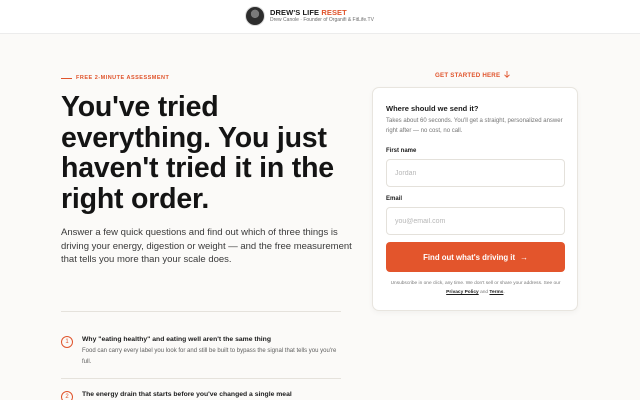 This screenshot has width=640, height=400. What do you see at coordinates (475, 173) in the screenshot?
I see `first-name-field` at bounding box center [475, 173].